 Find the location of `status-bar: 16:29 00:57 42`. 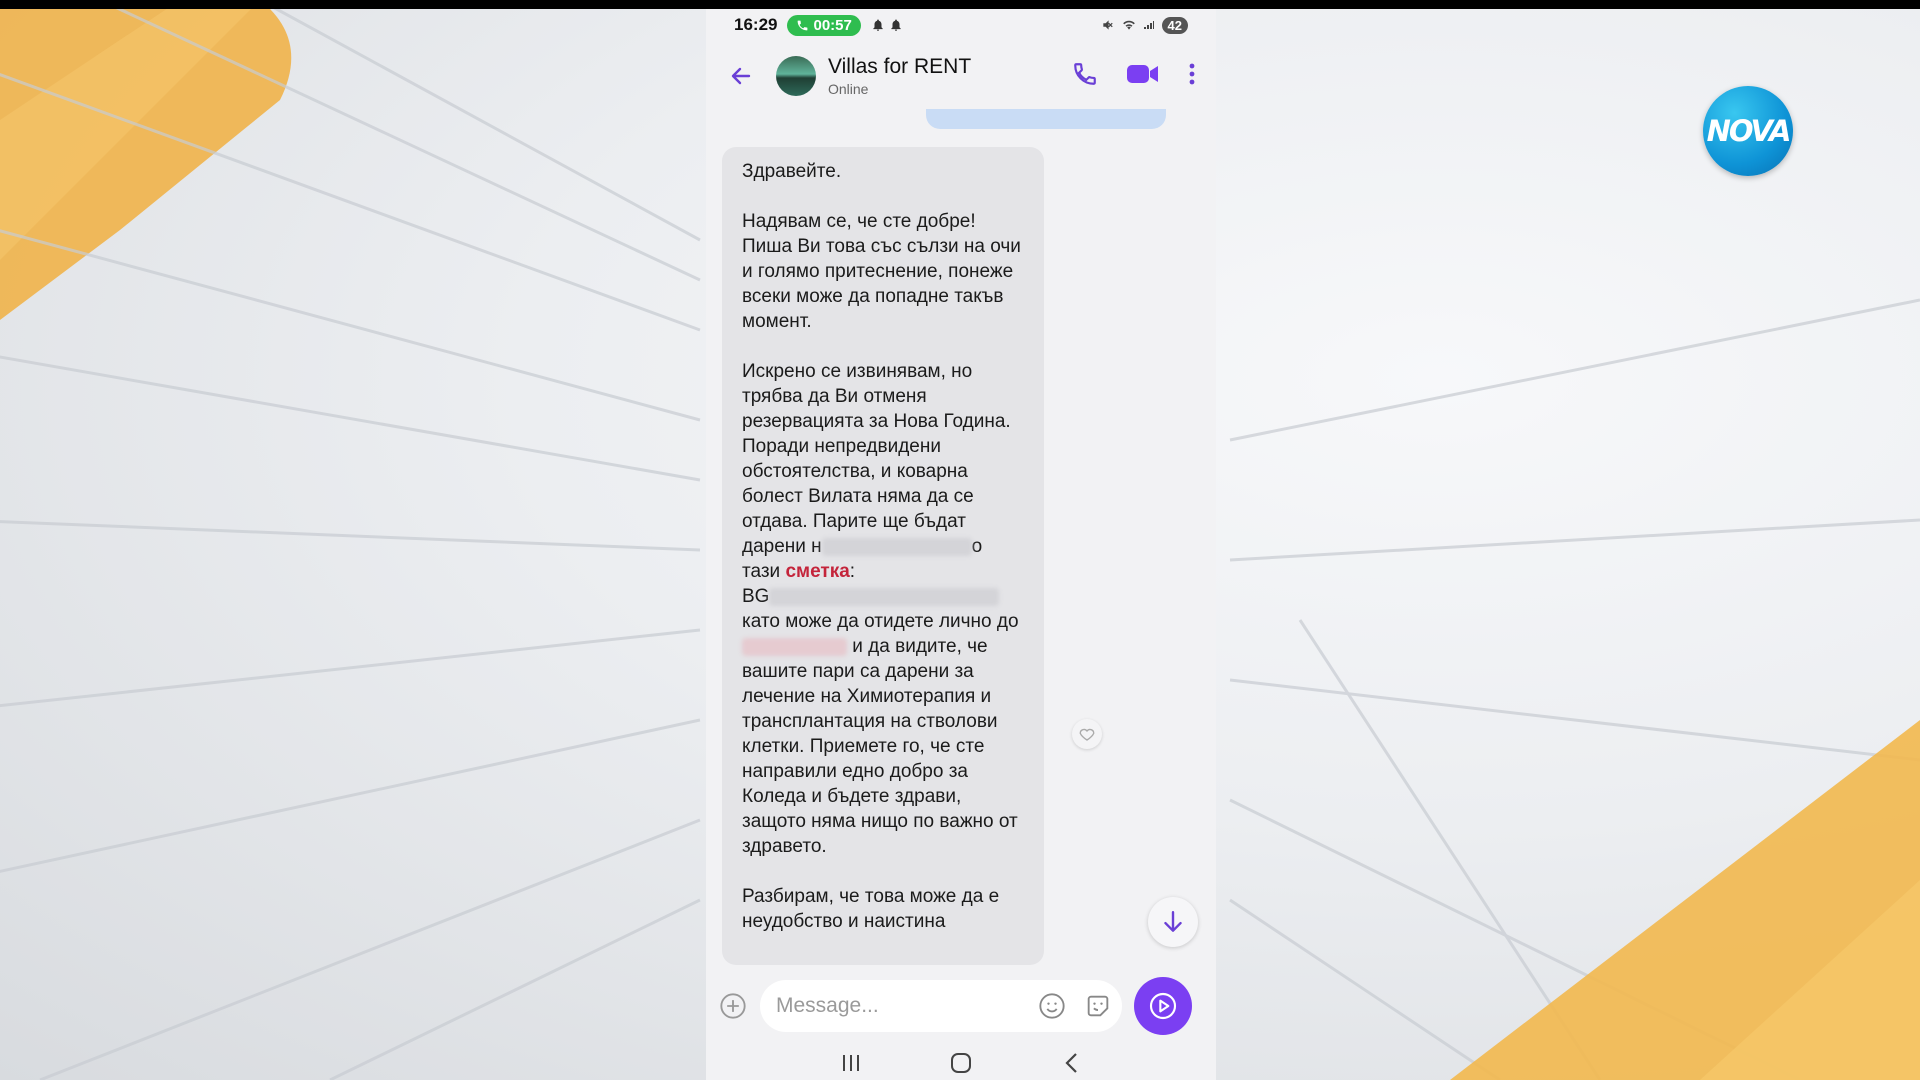

status-bar: 16:29 00:57 42 is located at coordinates (961, 25).